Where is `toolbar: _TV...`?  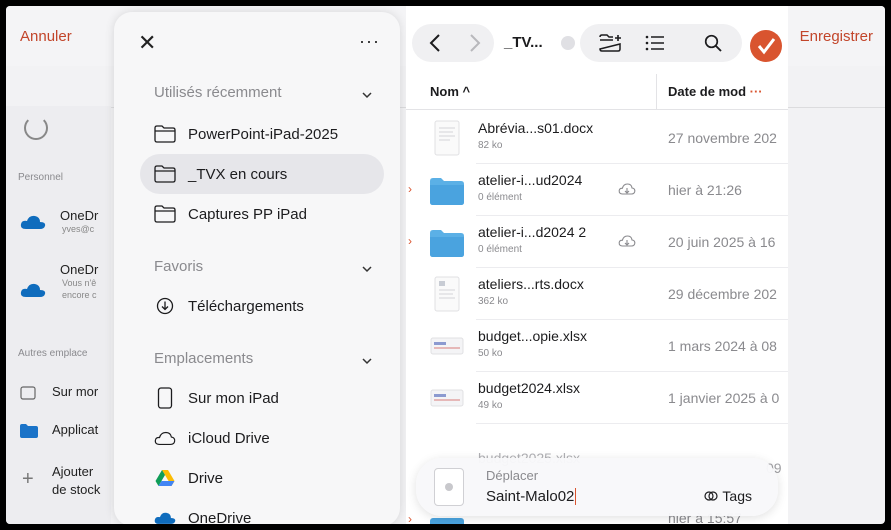 toolbar: _TV... is located at coordinates (597, 39).